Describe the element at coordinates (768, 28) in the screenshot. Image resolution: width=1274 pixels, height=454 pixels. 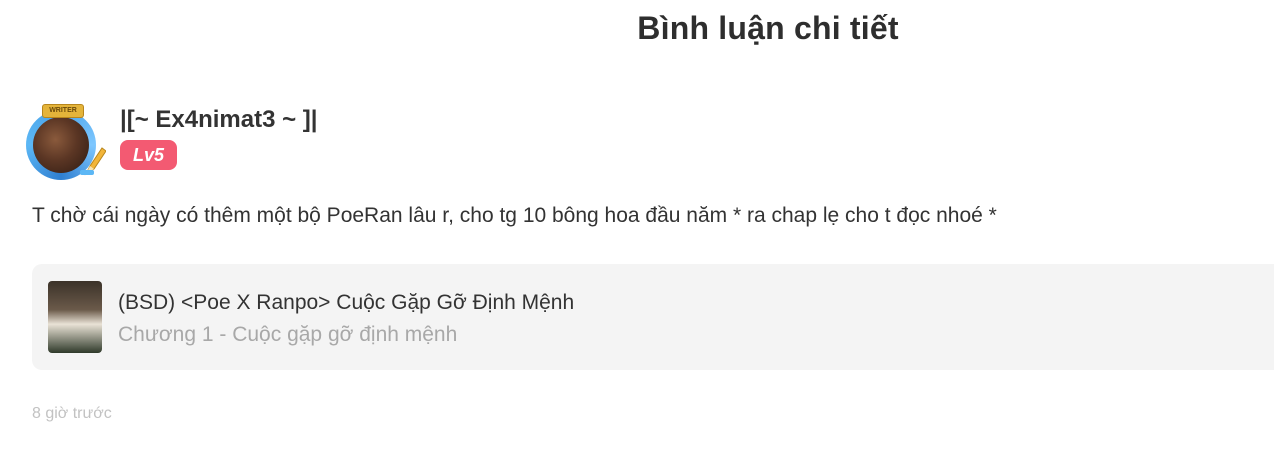
I see `page-title: Bình luận chi tiết` at that location.